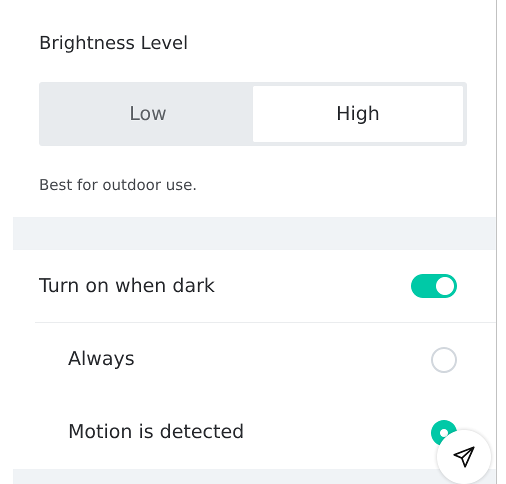 This screenshot has width=506, height=484. Describe the element at coordinates (434, 286) in the screenshot. I see `toggle-switch` at that location.